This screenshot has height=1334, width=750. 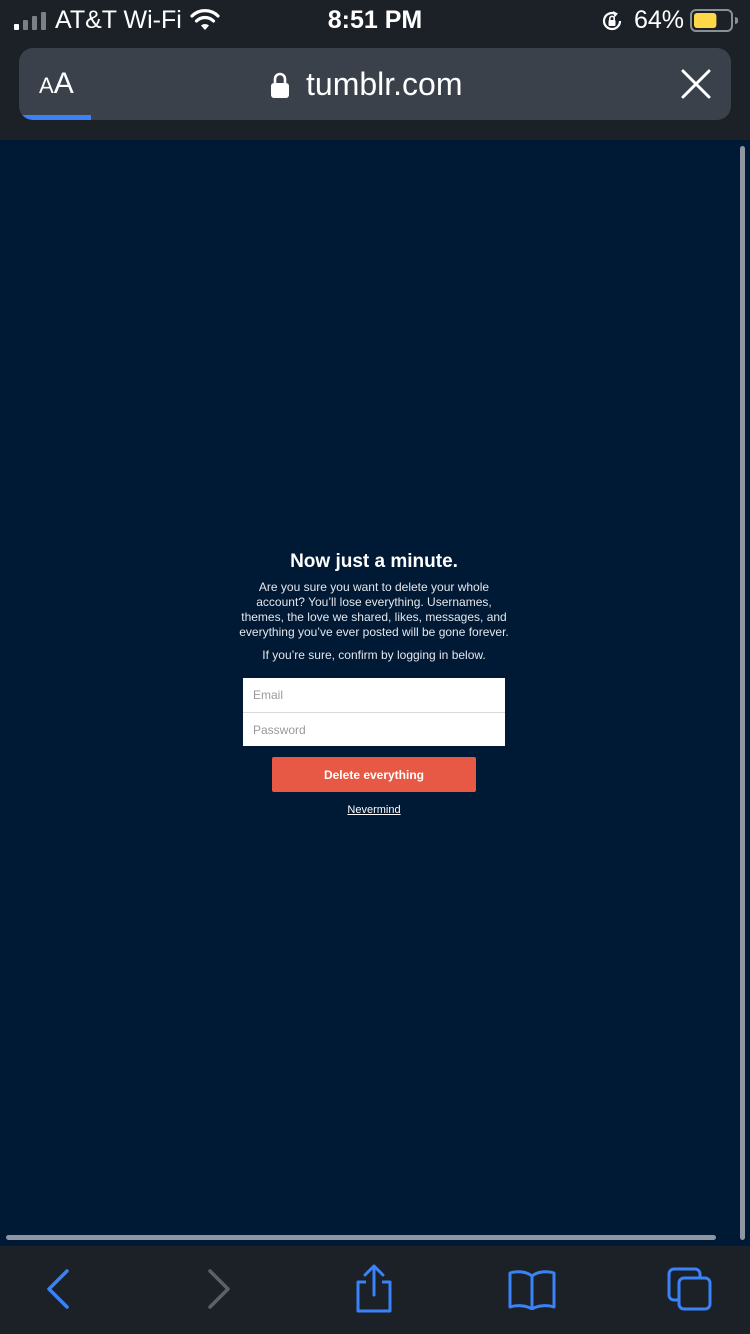 I want to click on page-title: Now just a minute., so click(x=374, y=561).